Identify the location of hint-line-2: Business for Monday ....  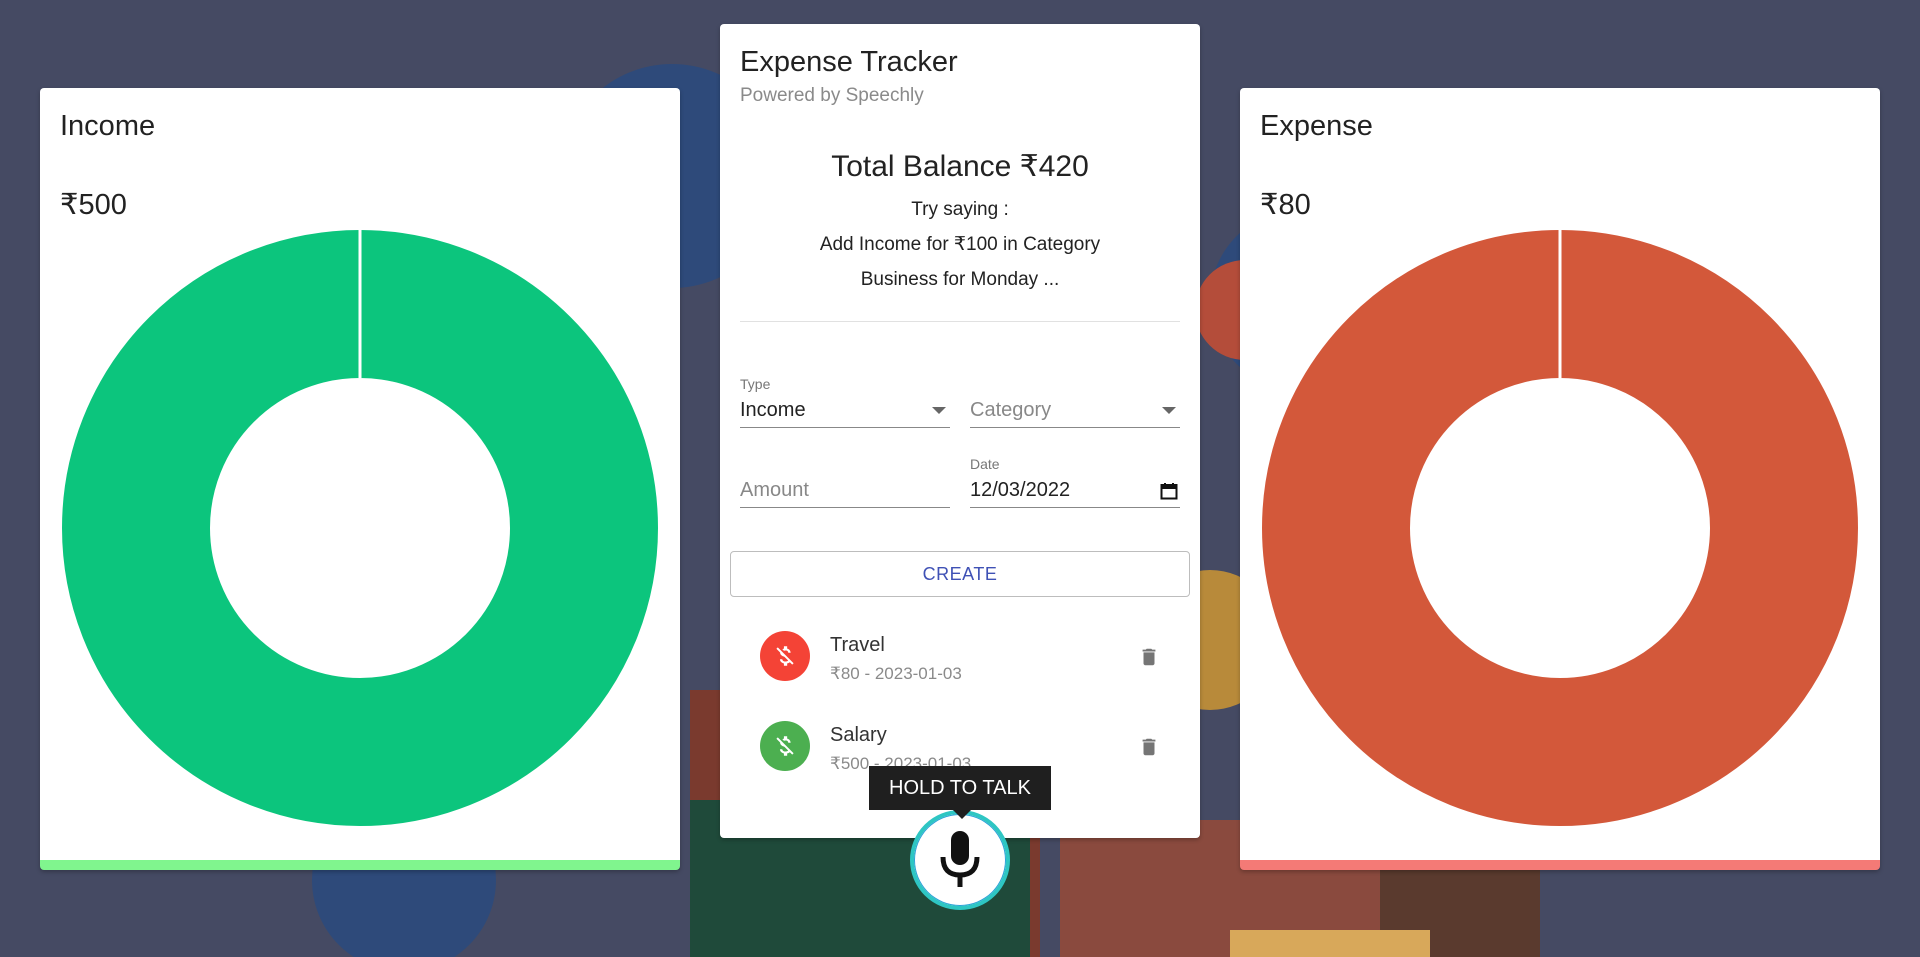
(960, 279).